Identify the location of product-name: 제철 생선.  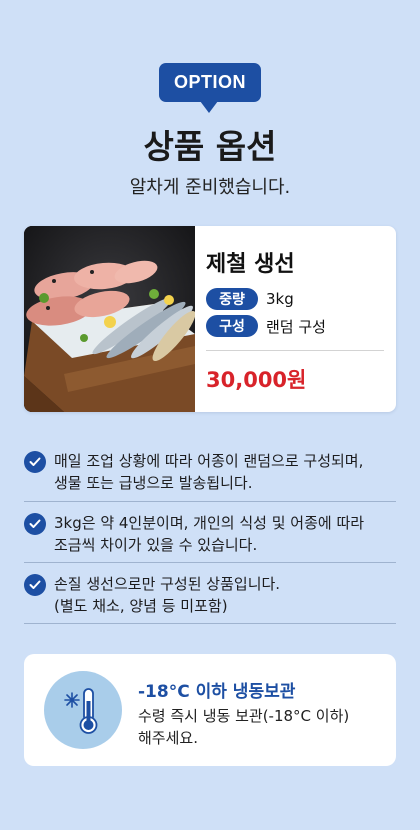
(250, 264).